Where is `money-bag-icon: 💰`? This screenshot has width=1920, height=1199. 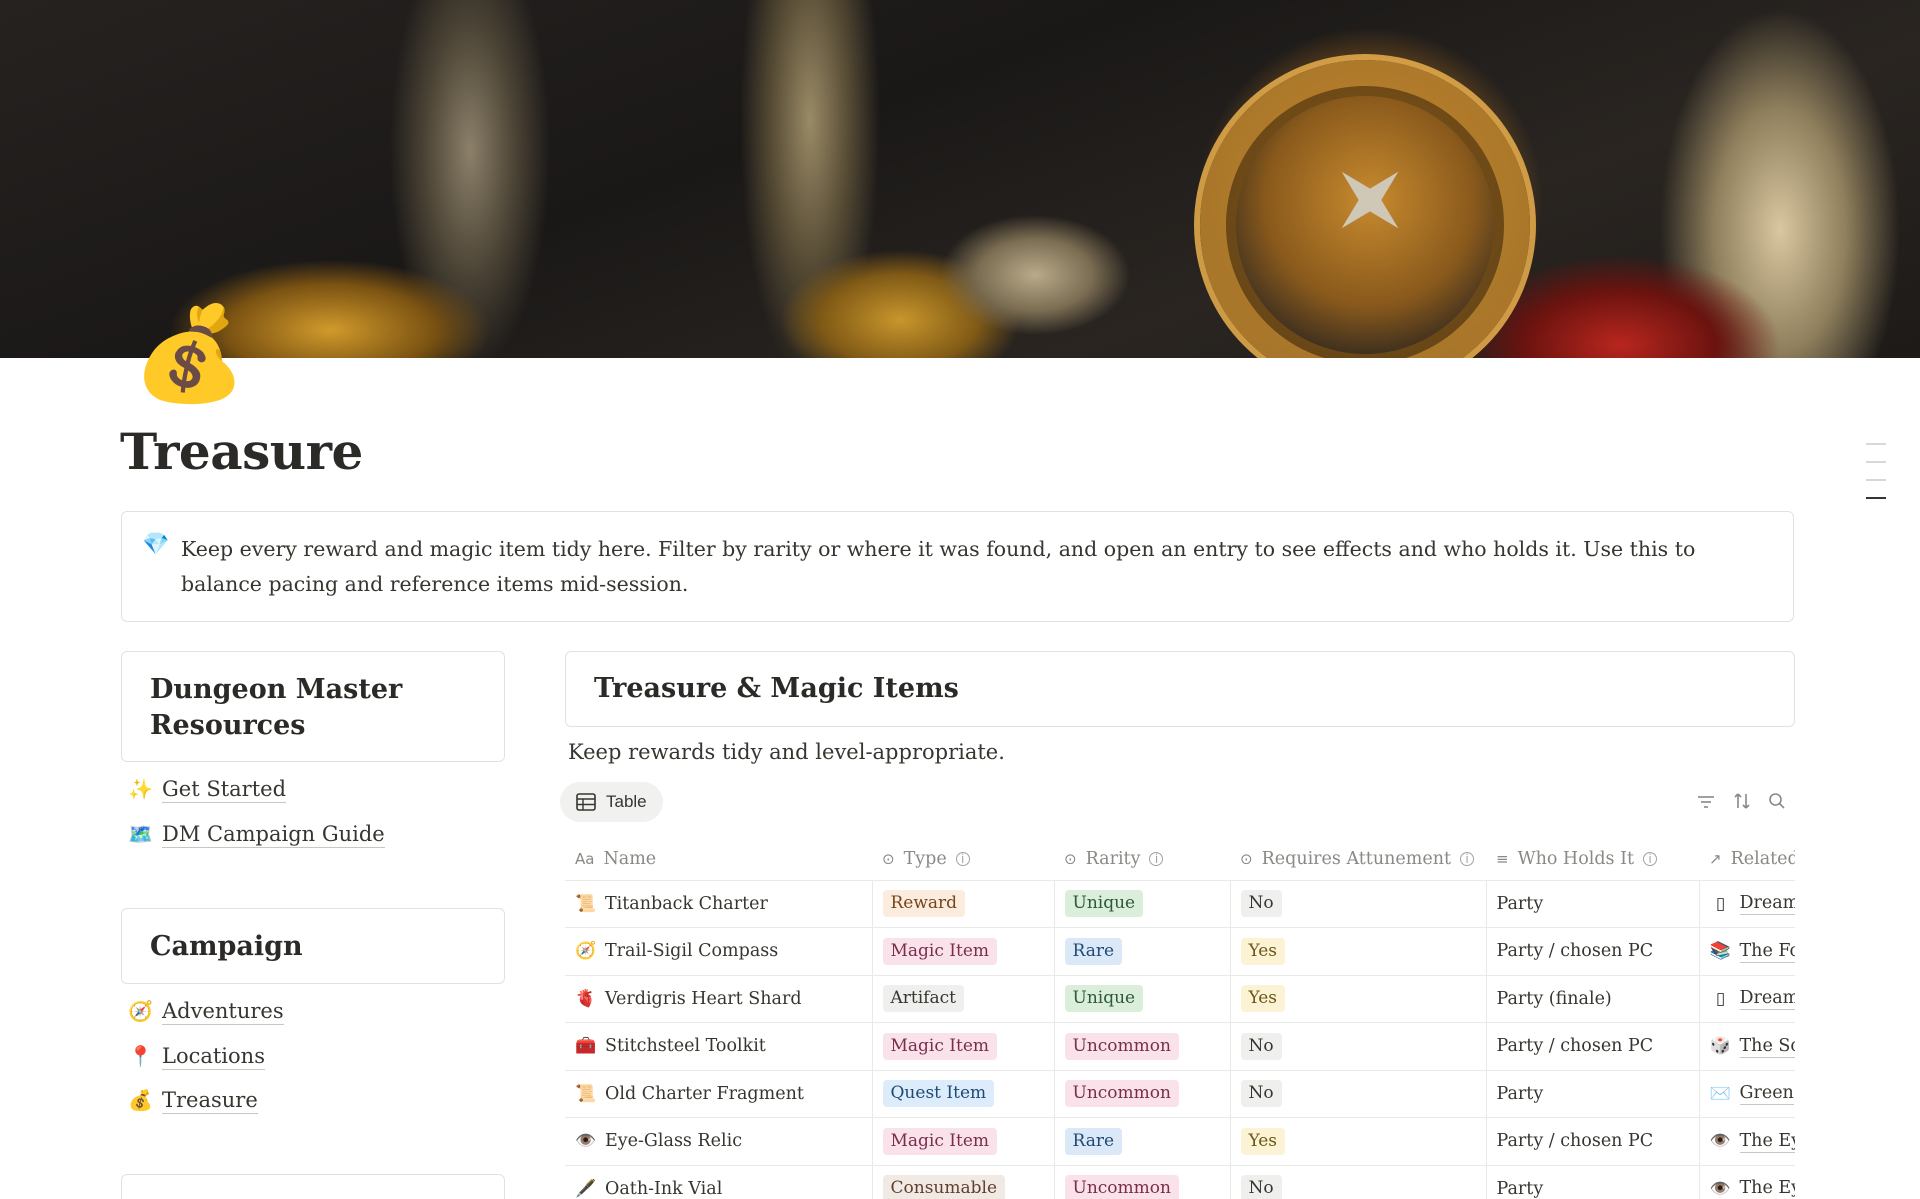 money-bag-icon: 💰 is located at coordinates (140, 1100).